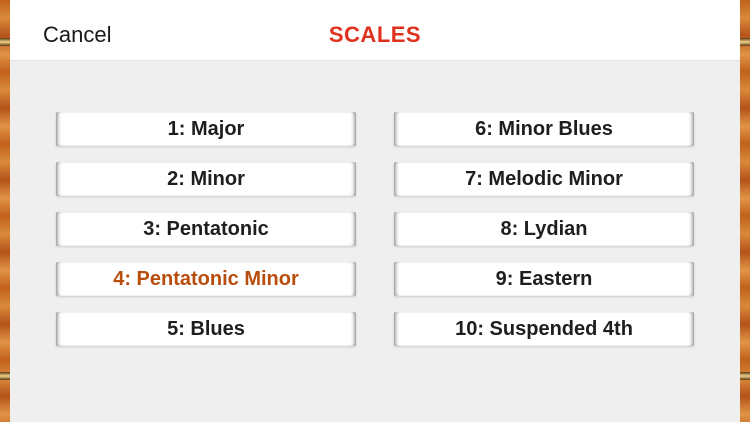 The image size is (750, 422). Describe the element at coordinates (206, 279) in the screenshot. I see `scale-button-pentatonic-minor: 4: Pentatonic Minor` at that location.